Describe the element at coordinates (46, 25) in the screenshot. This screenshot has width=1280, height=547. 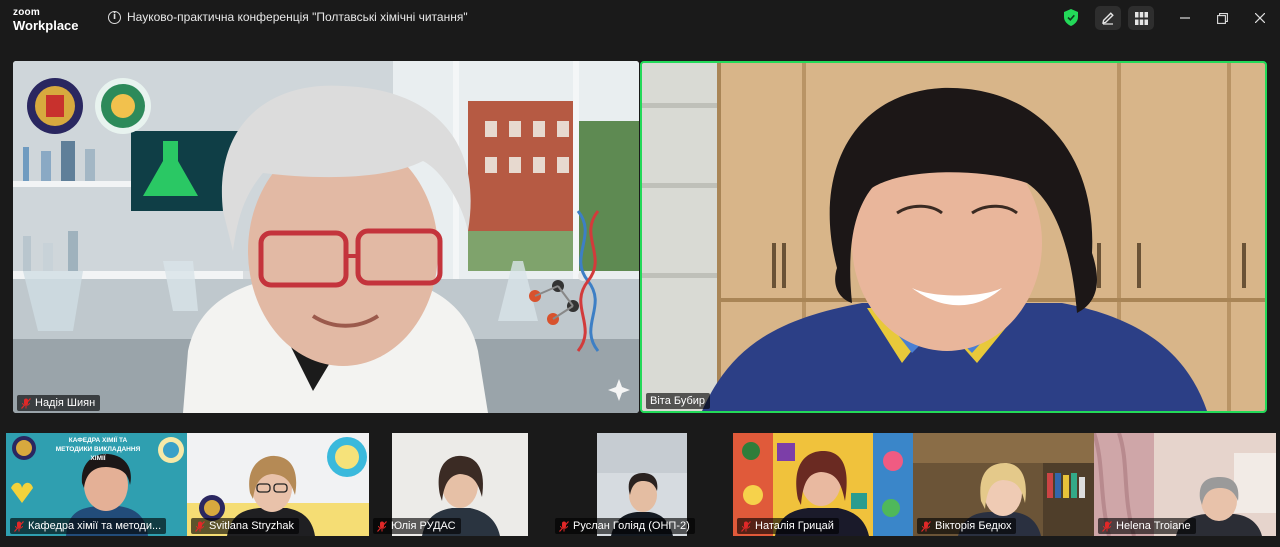
I see `logo-line-2: Workplace` at that location.